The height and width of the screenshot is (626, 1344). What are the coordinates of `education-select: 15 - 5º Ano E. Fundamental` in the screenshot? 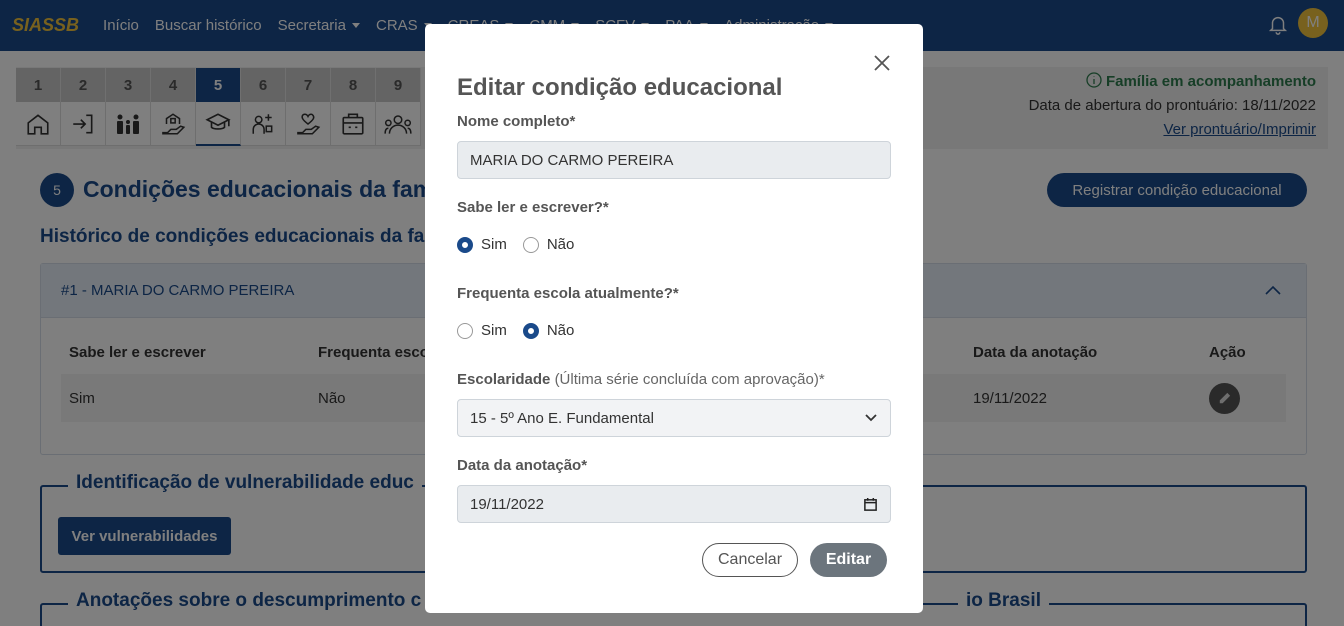 It's located at (674, 418).